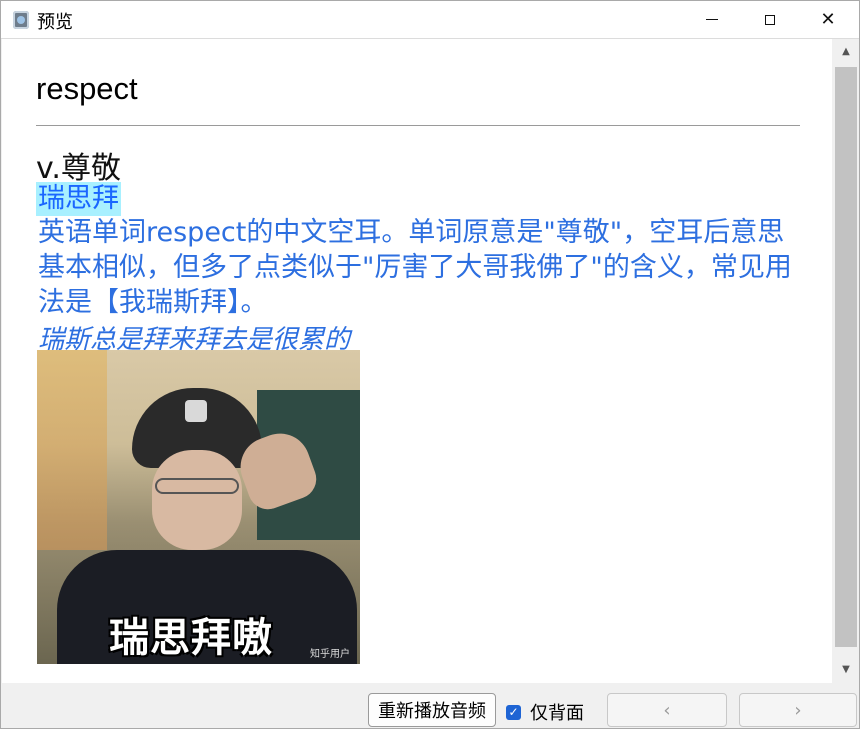 The width and height of the screenshot is (860, 729). I want to click on back-only-checkbox: ✓, so click(513, 712).